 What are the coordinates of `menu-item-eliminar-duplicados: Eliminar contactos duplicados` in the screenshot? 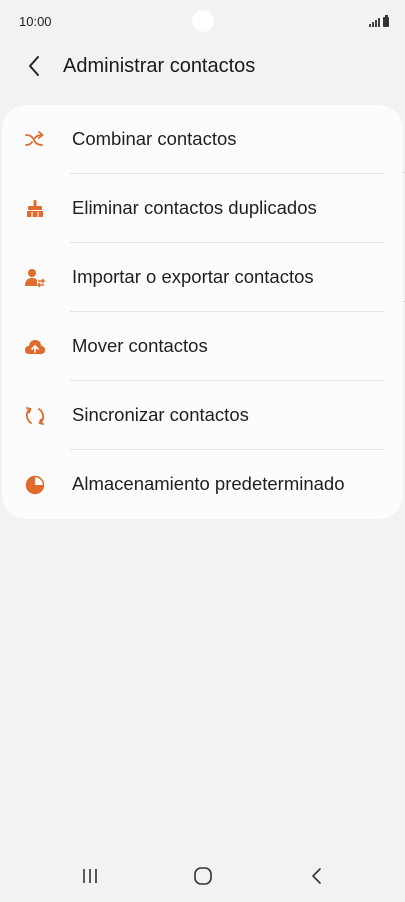 It's located at (202, 208).